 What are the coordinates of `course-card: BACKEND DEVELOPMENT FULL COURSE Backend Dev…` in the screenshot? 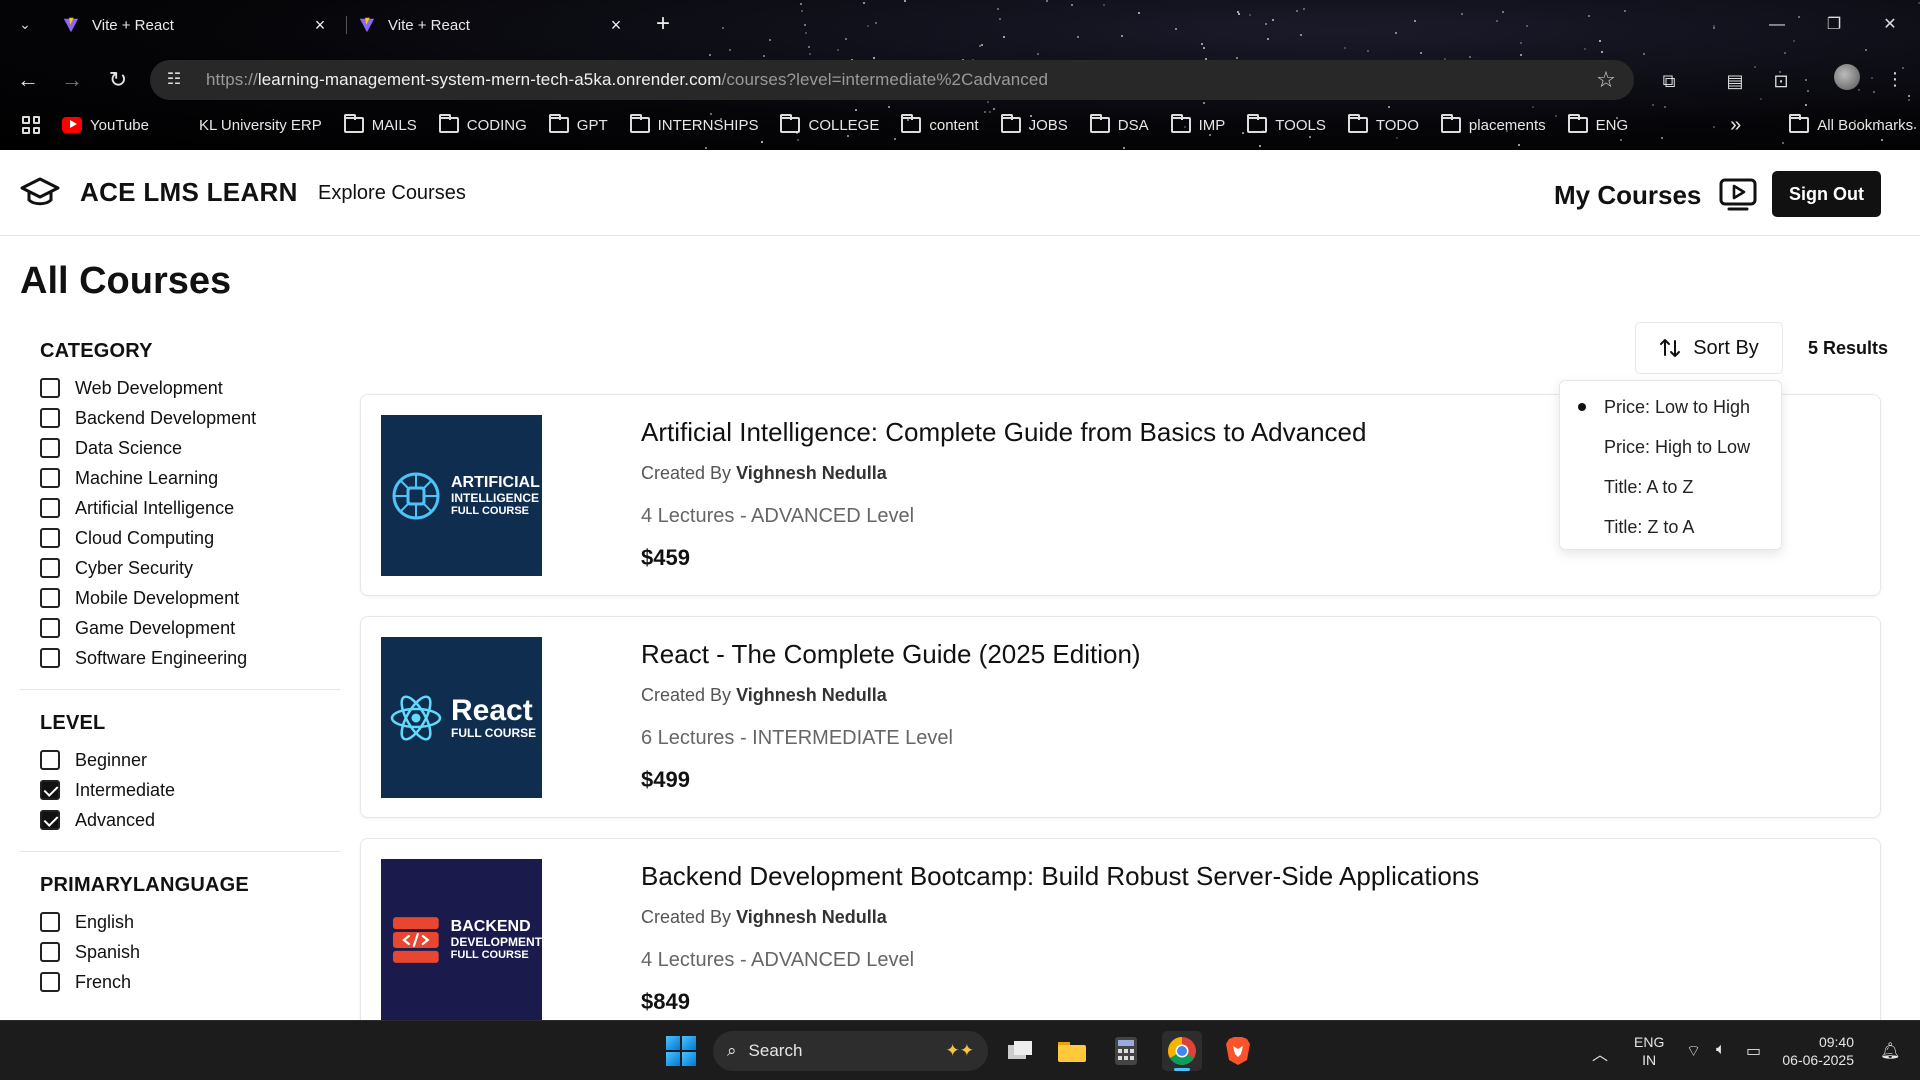 It's located at (1120, 929).